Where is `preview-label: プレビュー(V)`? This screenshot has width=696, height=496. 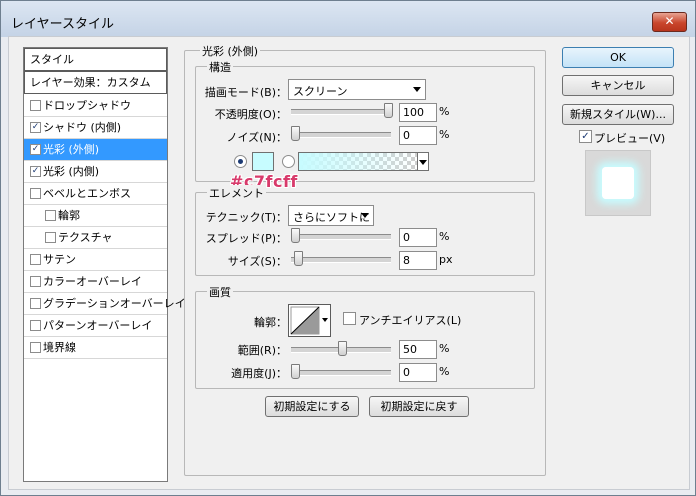
preview-label: プレビュー(V) is located at coordinates (630, 138).